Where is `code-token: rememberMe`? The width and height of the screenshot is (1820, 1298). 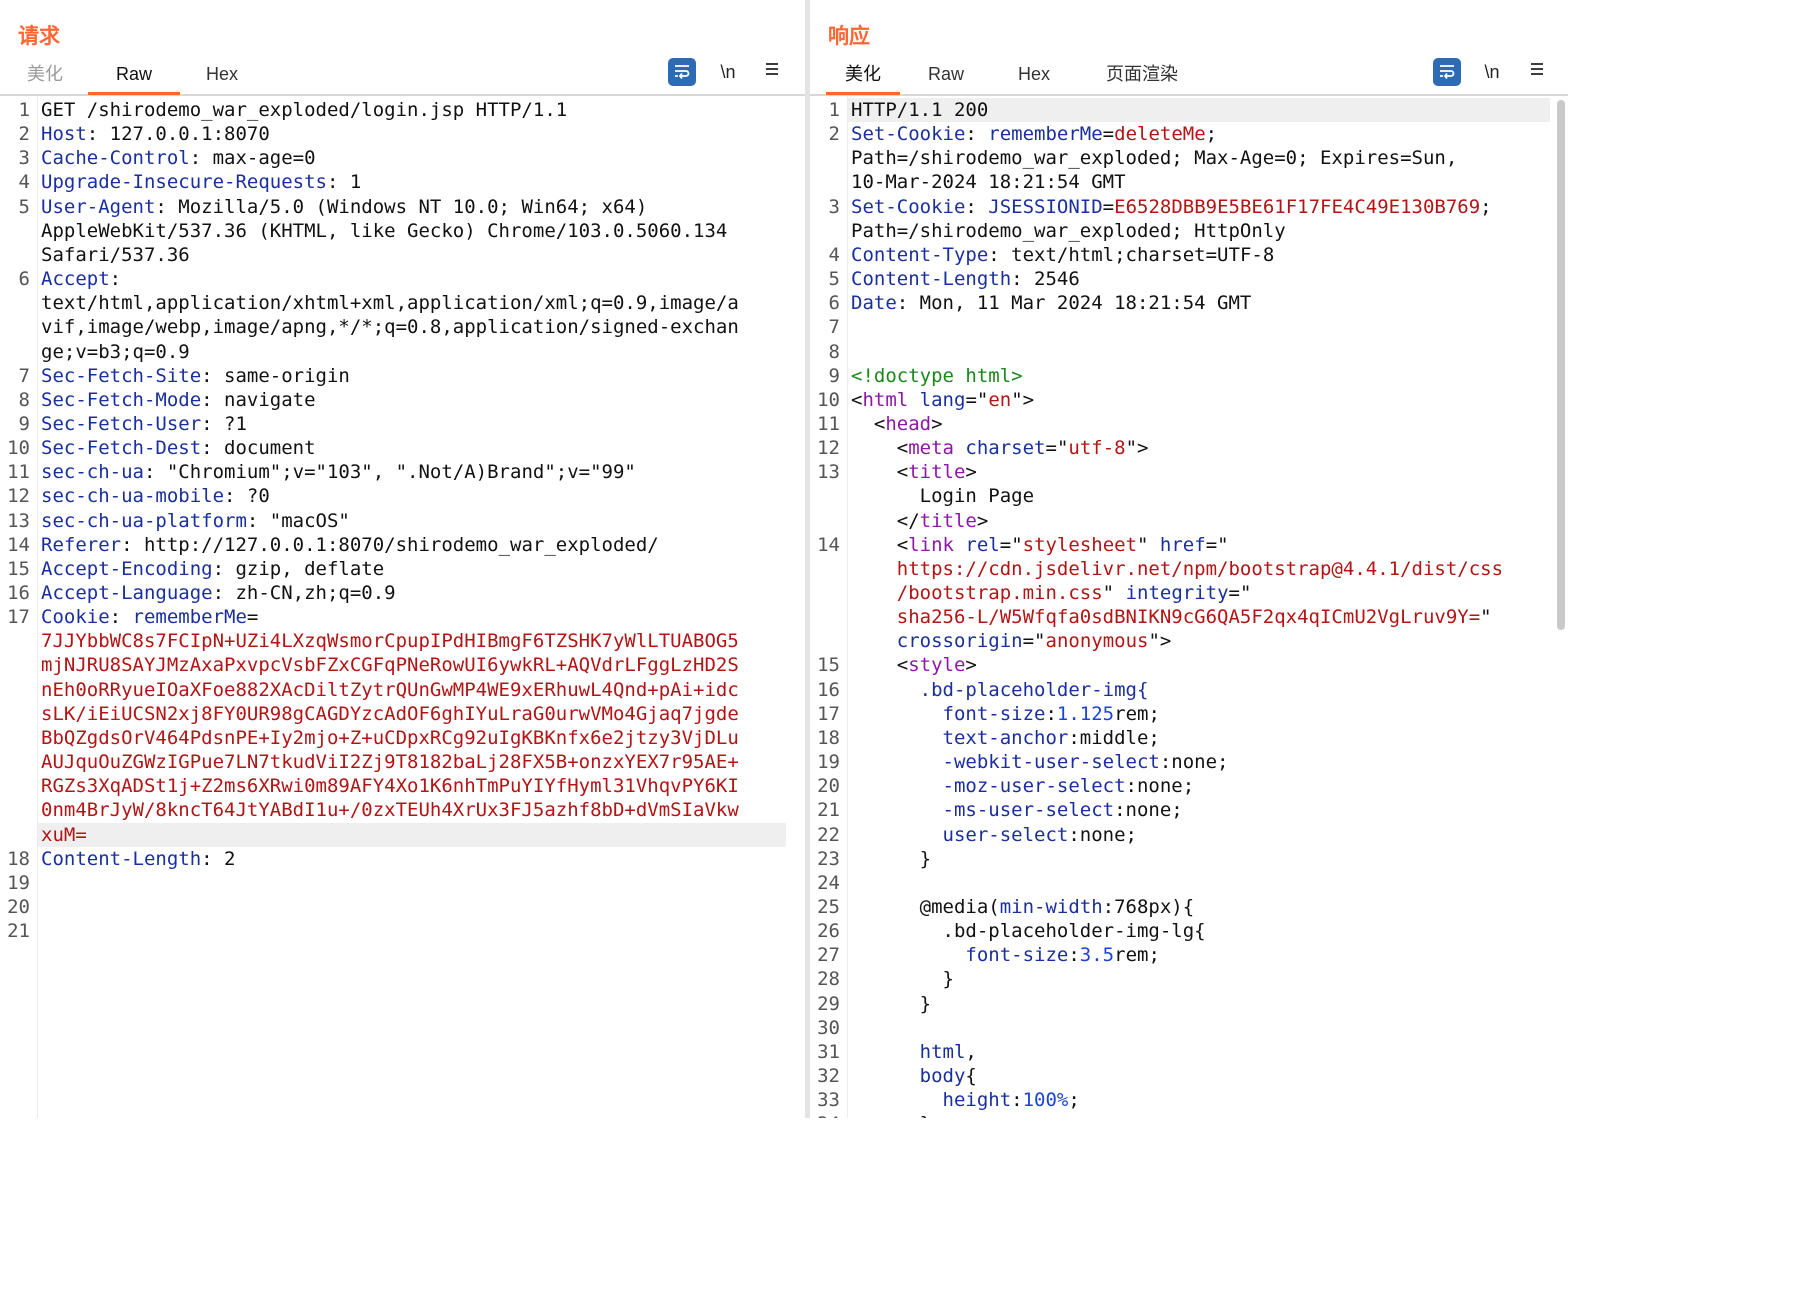
code-token: rememberMe is located at coordinates (1045, 134).